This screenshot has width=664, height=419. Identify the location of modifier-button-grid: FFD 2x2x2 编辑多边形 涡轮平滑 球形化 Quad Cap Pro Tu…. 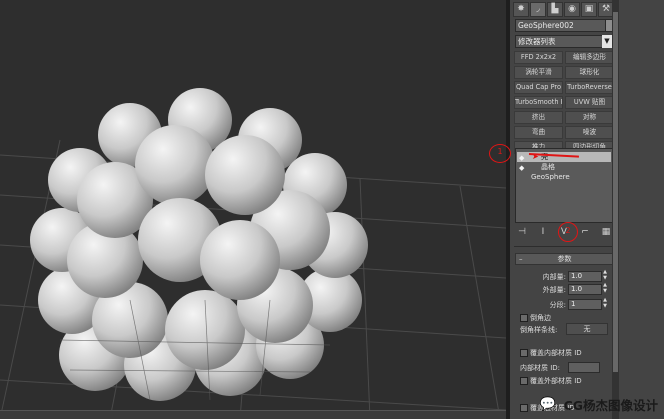
(564, 102).